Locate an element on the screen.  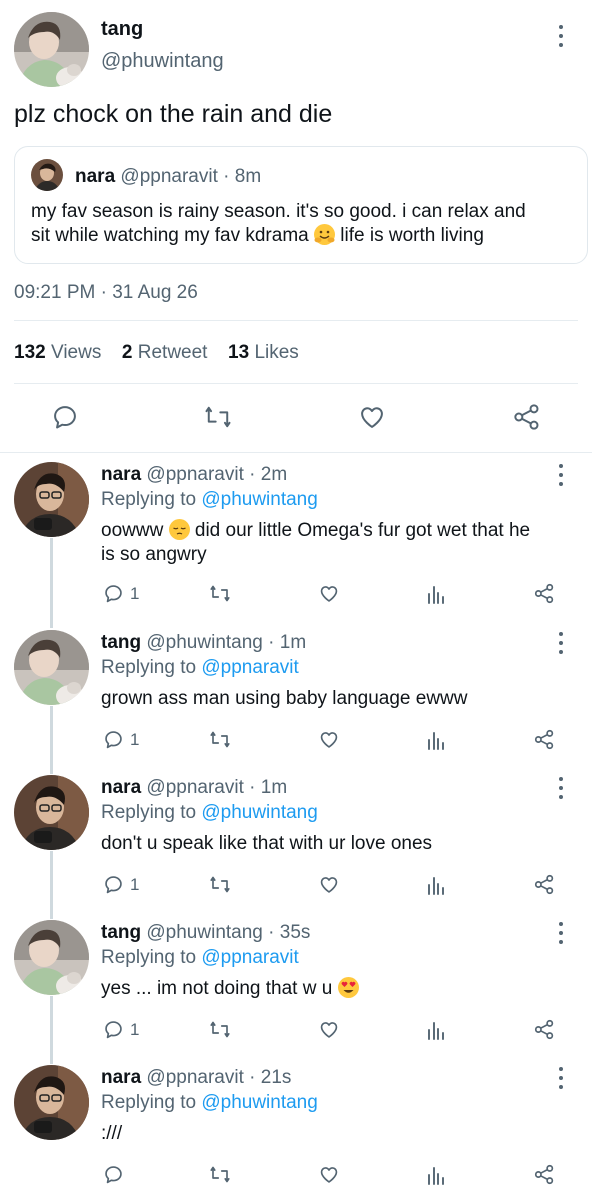
reply-header: tang @phuwintang · 35s is located at coordinates (205, 933).